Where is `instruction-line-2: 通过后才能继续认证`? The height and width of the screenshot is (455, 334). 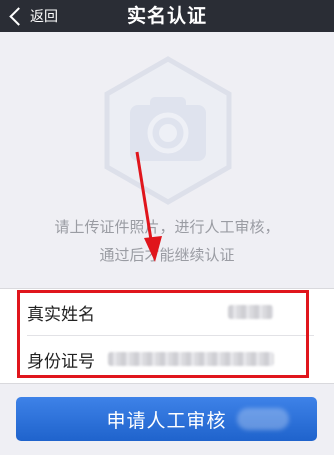 instruction-line-2: 通过后才能继续认证 is located at coordinates (167, 255).